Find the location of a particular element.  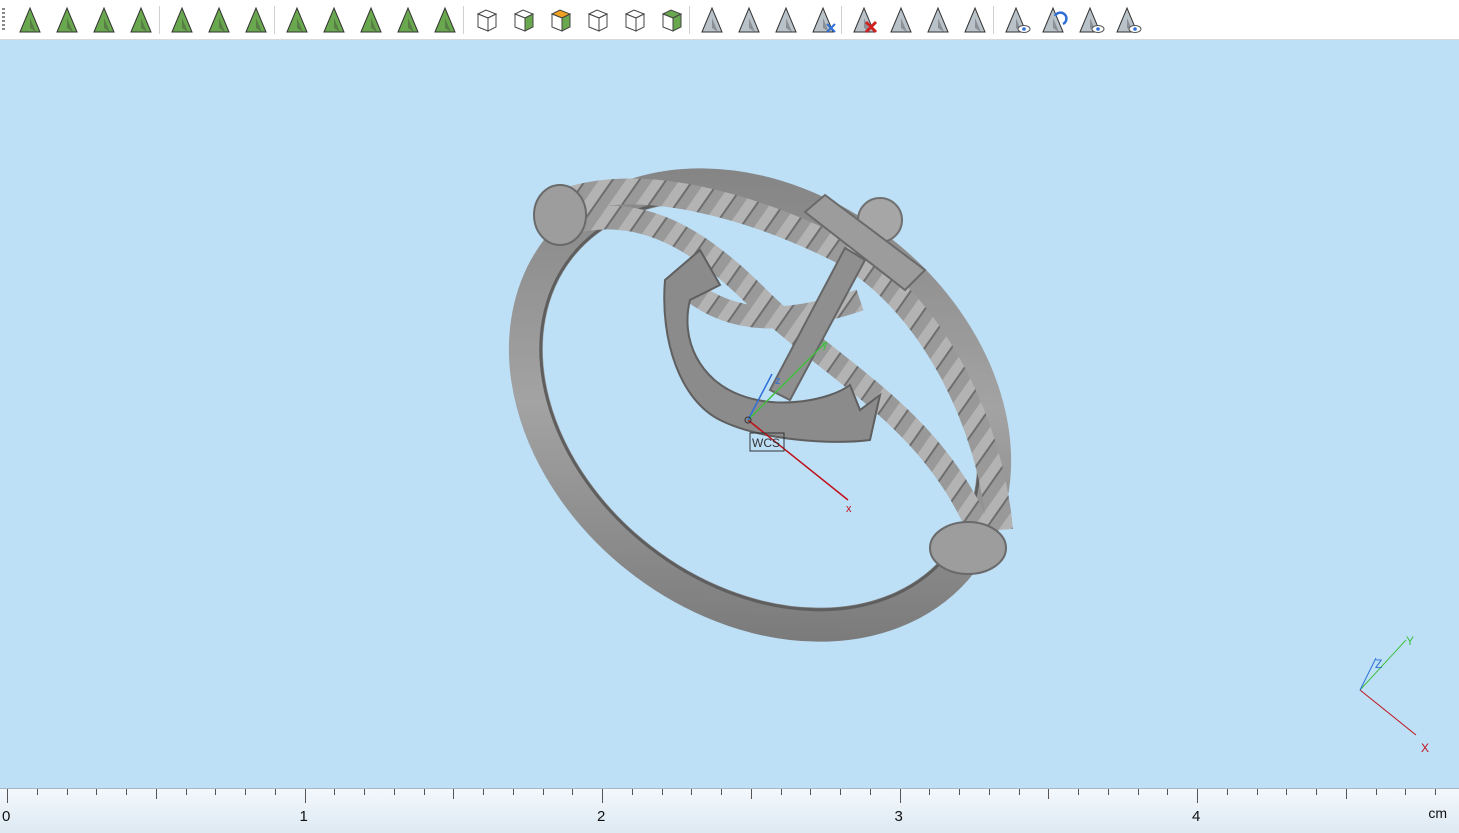

curve-select-button is located at coordinates (256, 20).